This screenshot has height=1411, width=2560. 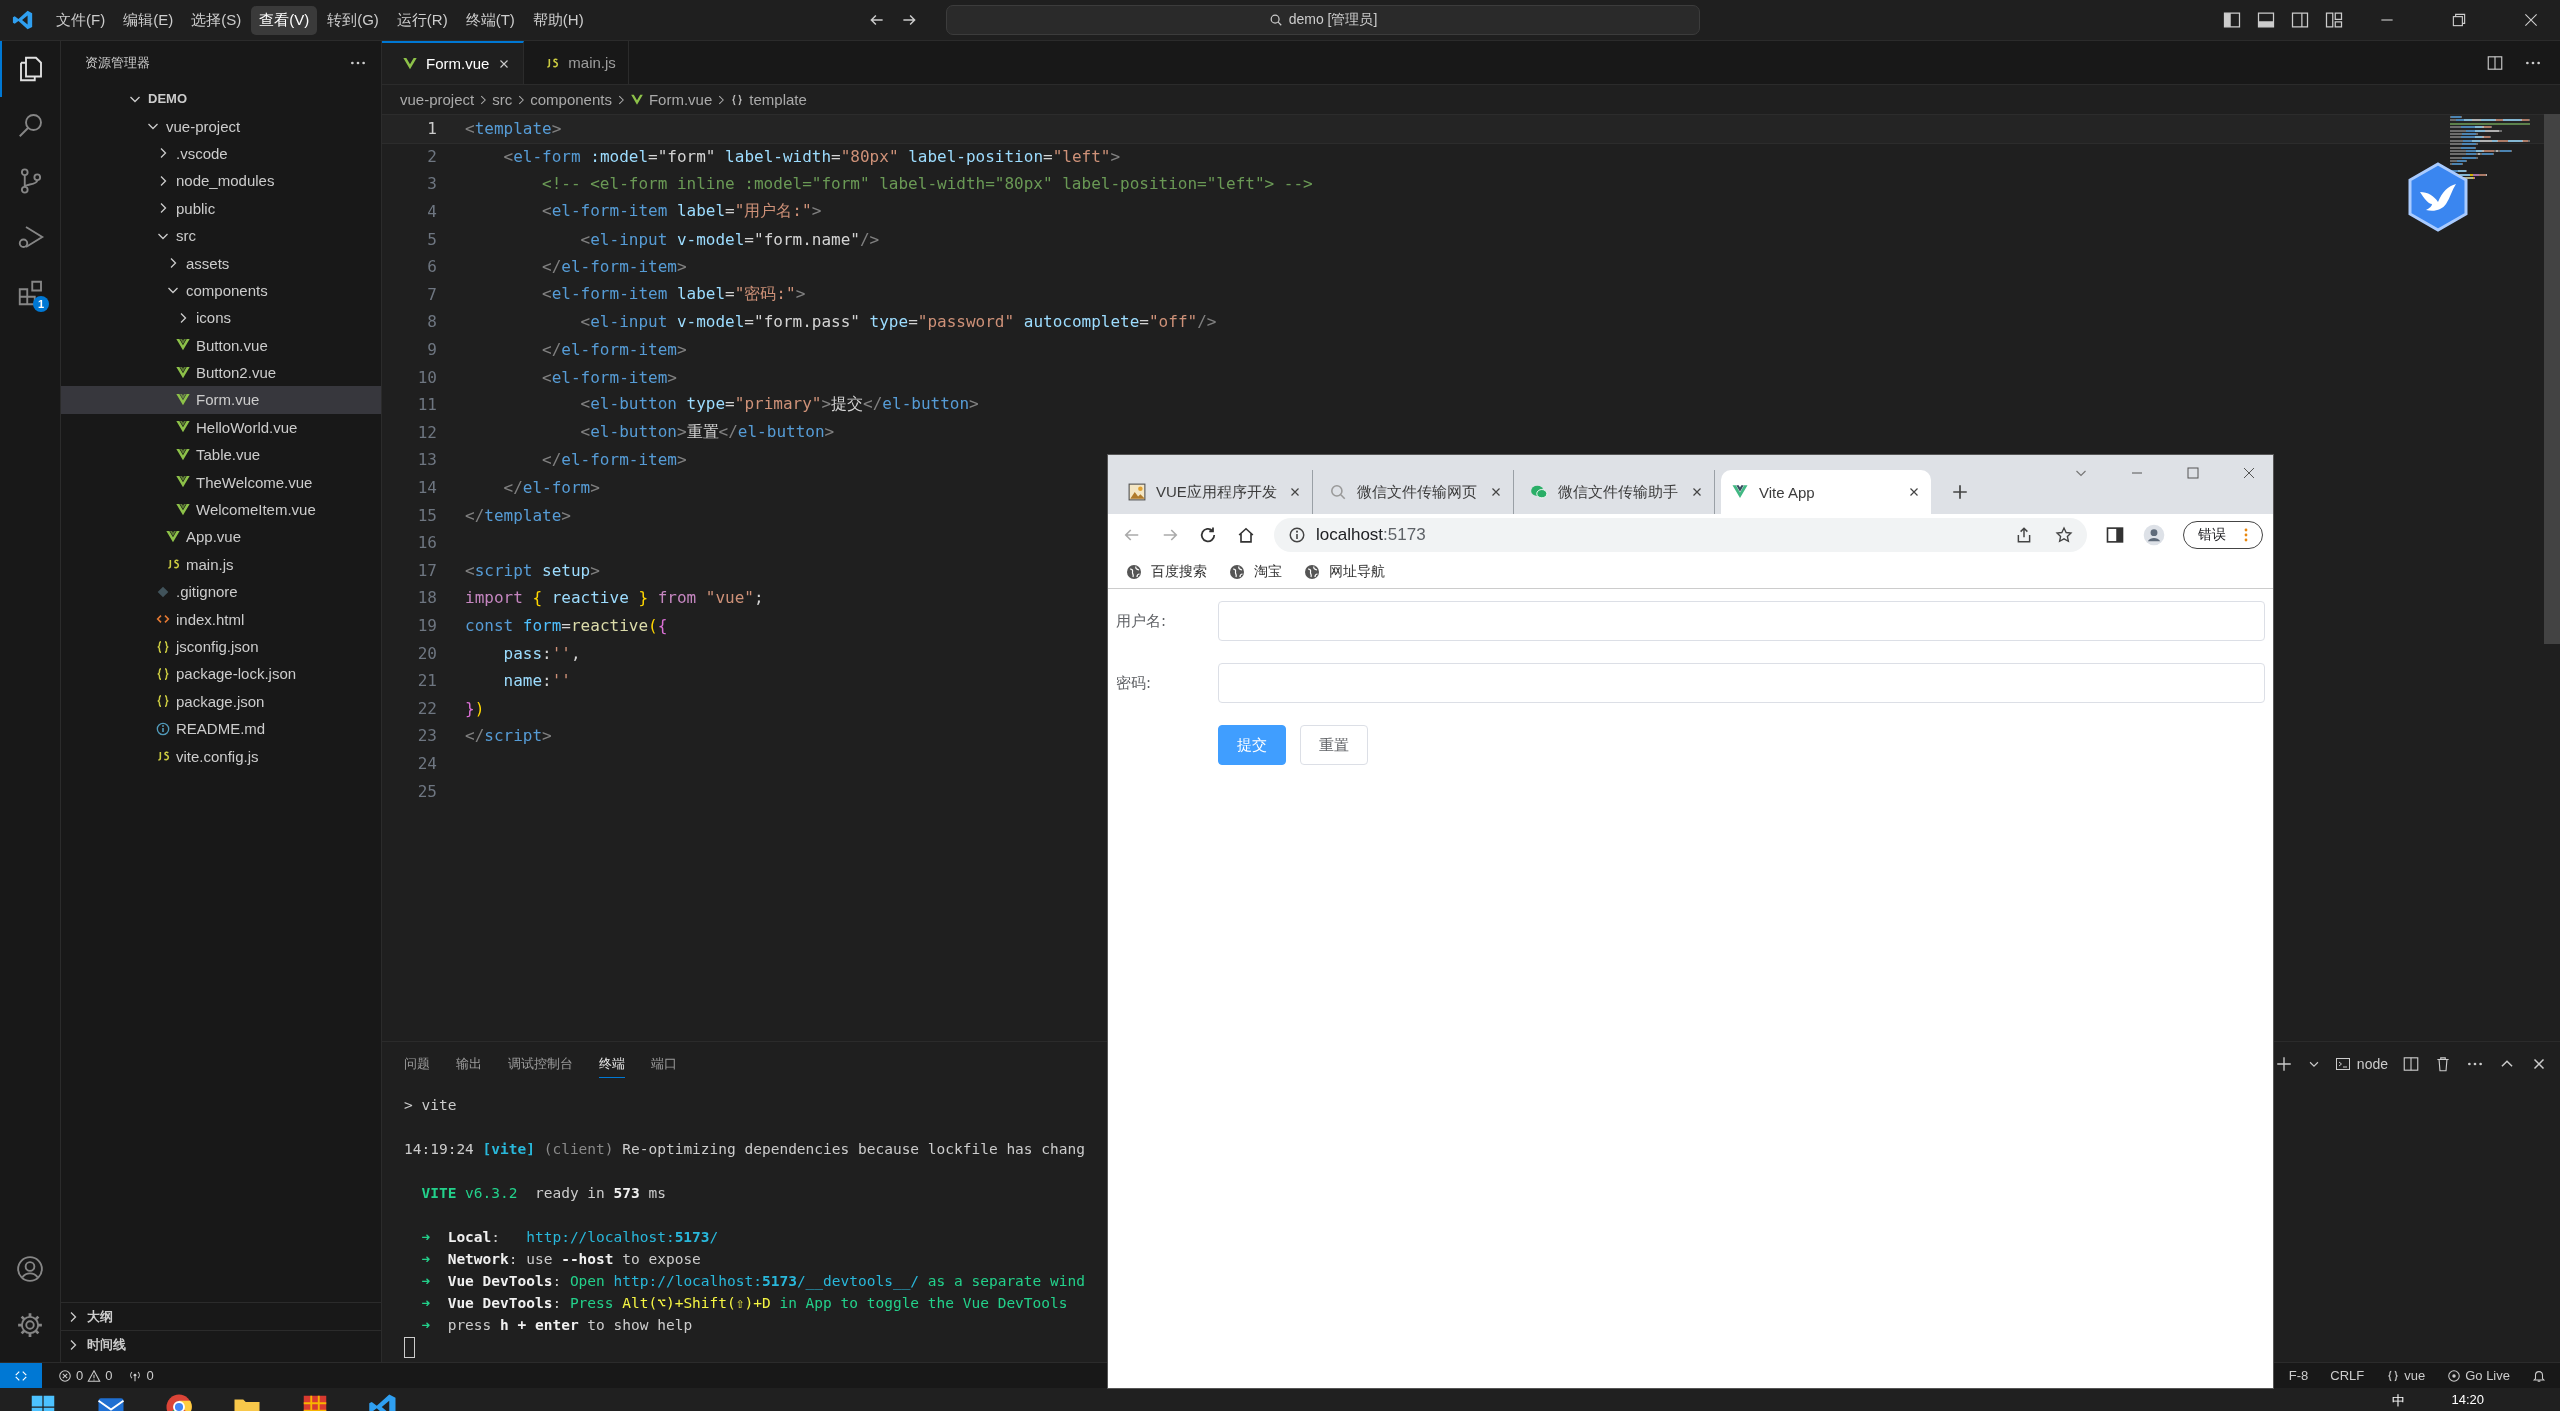 I want to click on panel-tab: 端口, so click(x=664, y=1064).